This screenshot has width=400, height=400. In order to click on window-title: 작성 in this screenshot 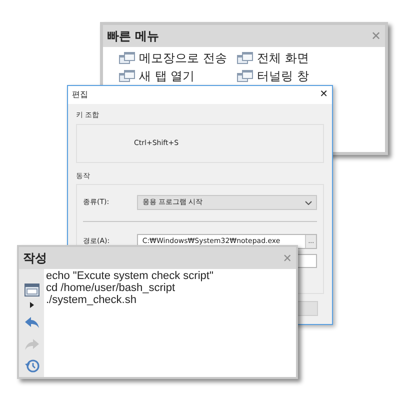, I will do `click(35, 258)`.